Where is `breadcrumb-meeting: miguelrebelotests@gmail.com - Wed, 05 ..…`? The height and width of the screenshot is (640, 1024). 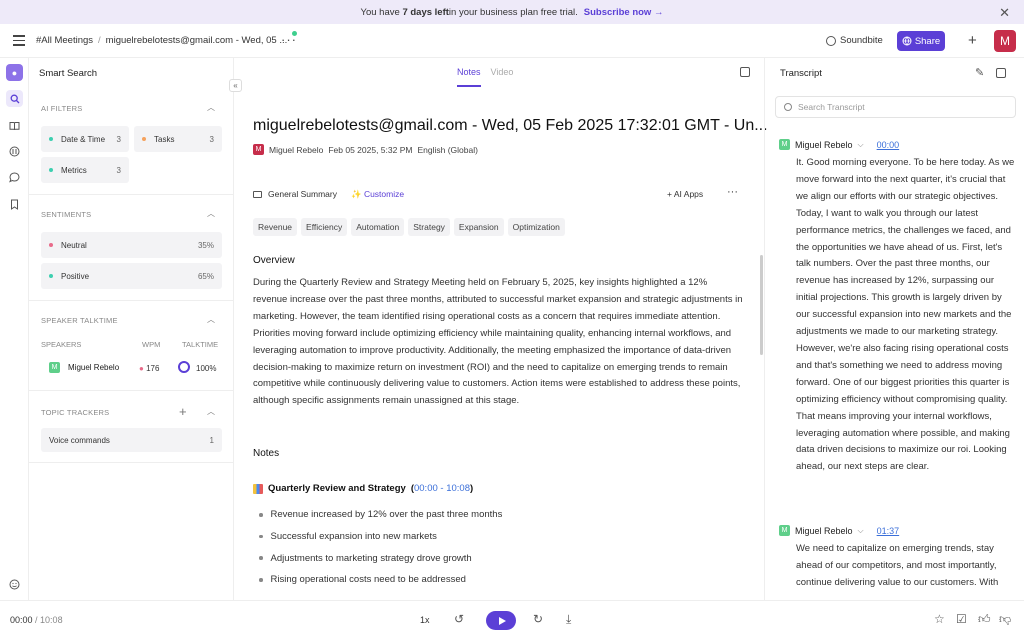
breadcrumb-meeting: miguelrebelotests@gmail.com - Wed, 05 ..… is located at coordinates (196, 40).